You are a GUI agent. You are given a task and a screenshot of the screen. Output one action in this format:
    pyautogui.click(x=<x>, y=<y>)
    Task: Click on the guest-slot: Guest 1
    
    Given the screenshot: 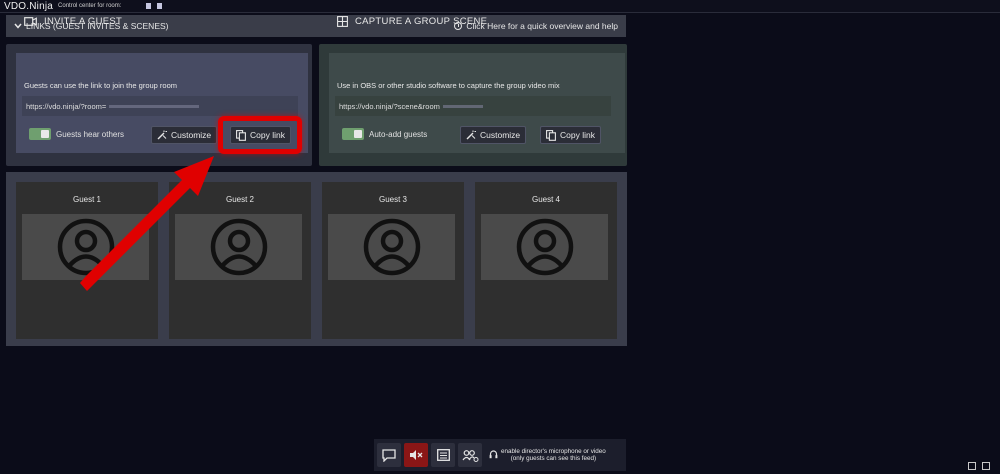 What is the action you would take?
    pyautogui.click(x=87, y=260)
    